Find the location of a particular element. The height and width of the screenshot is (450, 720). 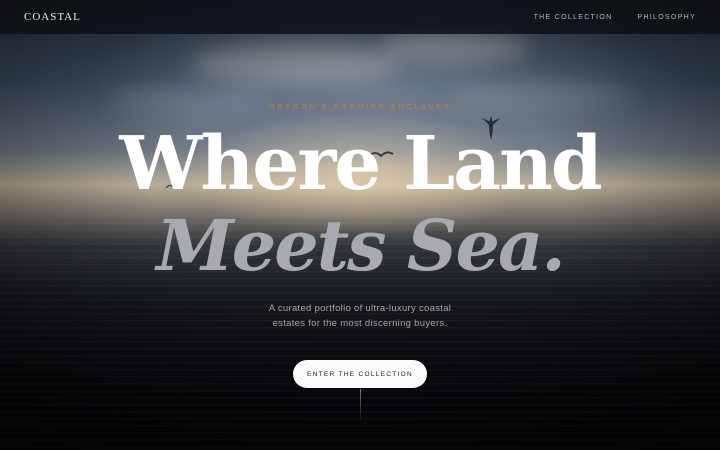

nav-links: THE COLLECTION PHILOSOPHY is located at coordinates (615, 17).